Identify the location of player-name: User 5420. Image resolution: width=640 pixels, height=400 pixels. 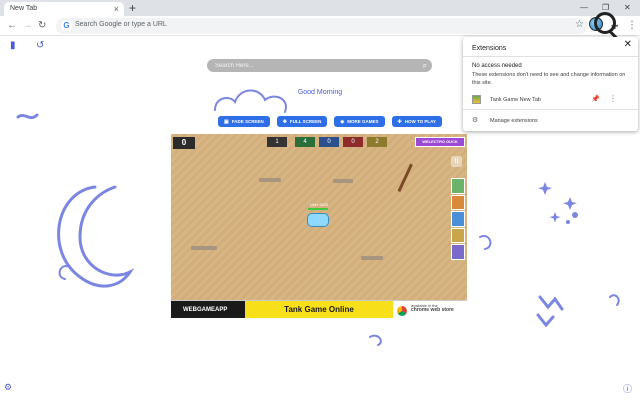
(319, 204).